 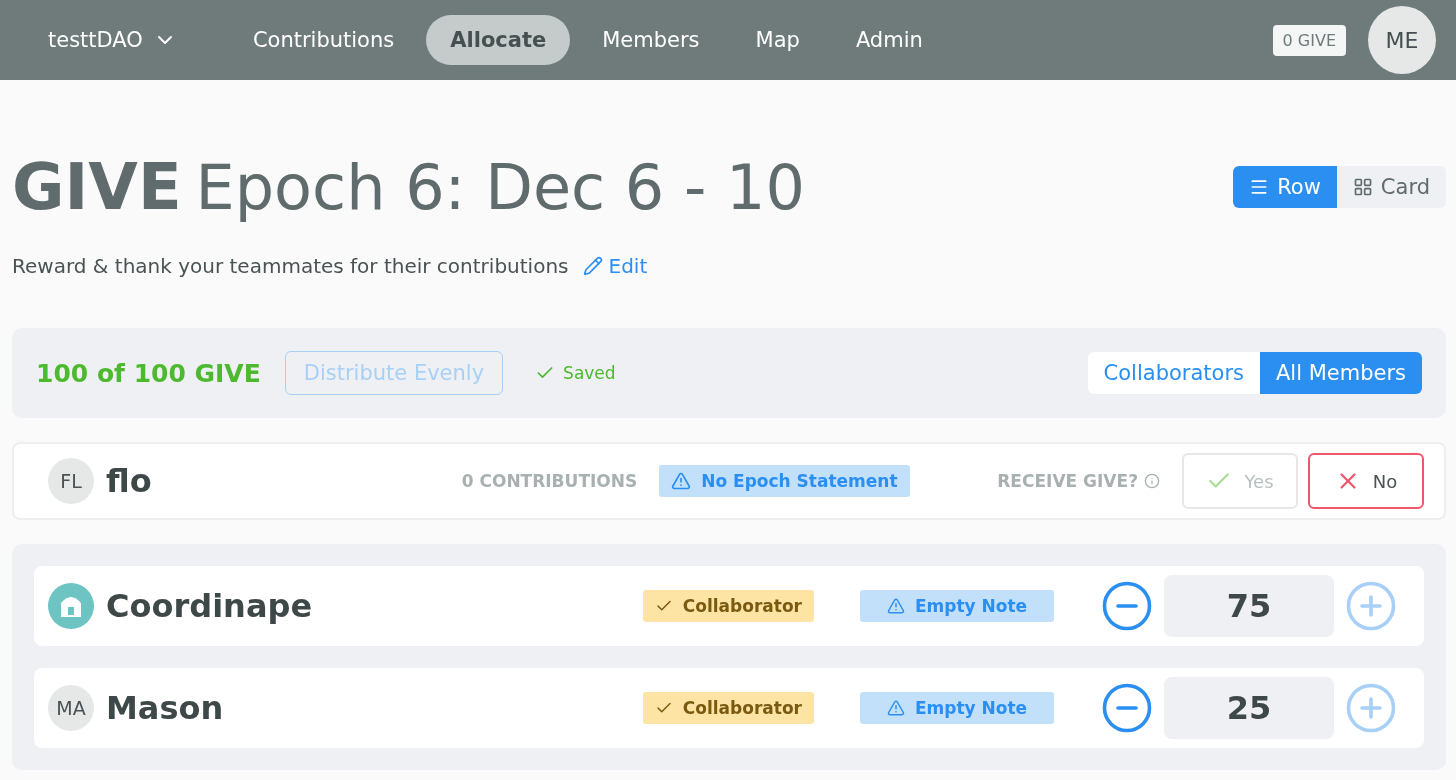 I want to click on subtitle: Reward & thank your teammates for their contributions, so click(x=290, y=266).